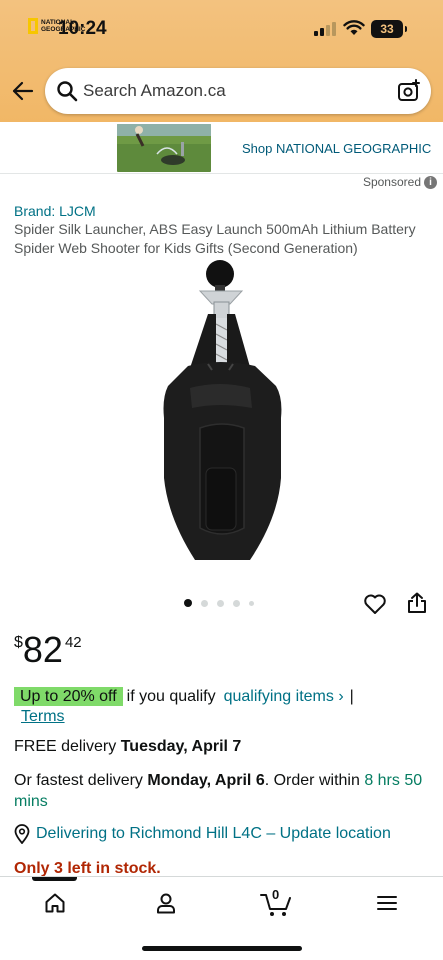 This screenshot has height=960, width=443. Describe the element at coordinates (375, 604) in the screenshot. I see `heart-icon` at that location.